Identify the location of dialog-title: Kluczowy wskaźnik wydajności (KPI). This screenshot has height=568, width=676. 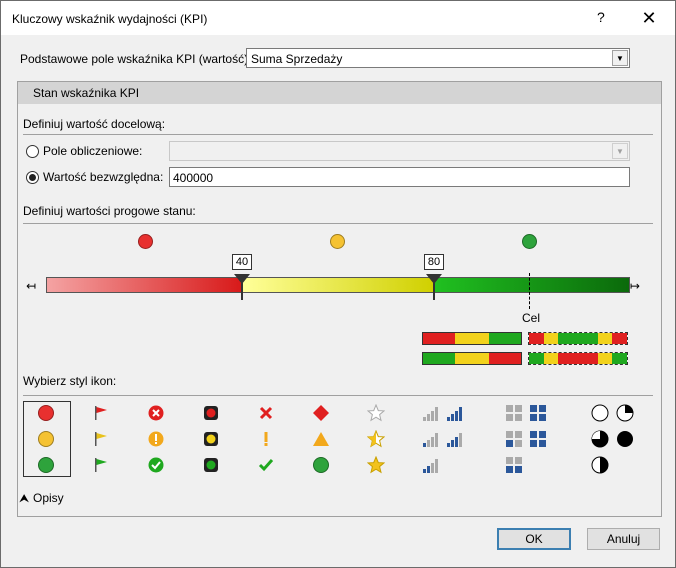
(110, 19).